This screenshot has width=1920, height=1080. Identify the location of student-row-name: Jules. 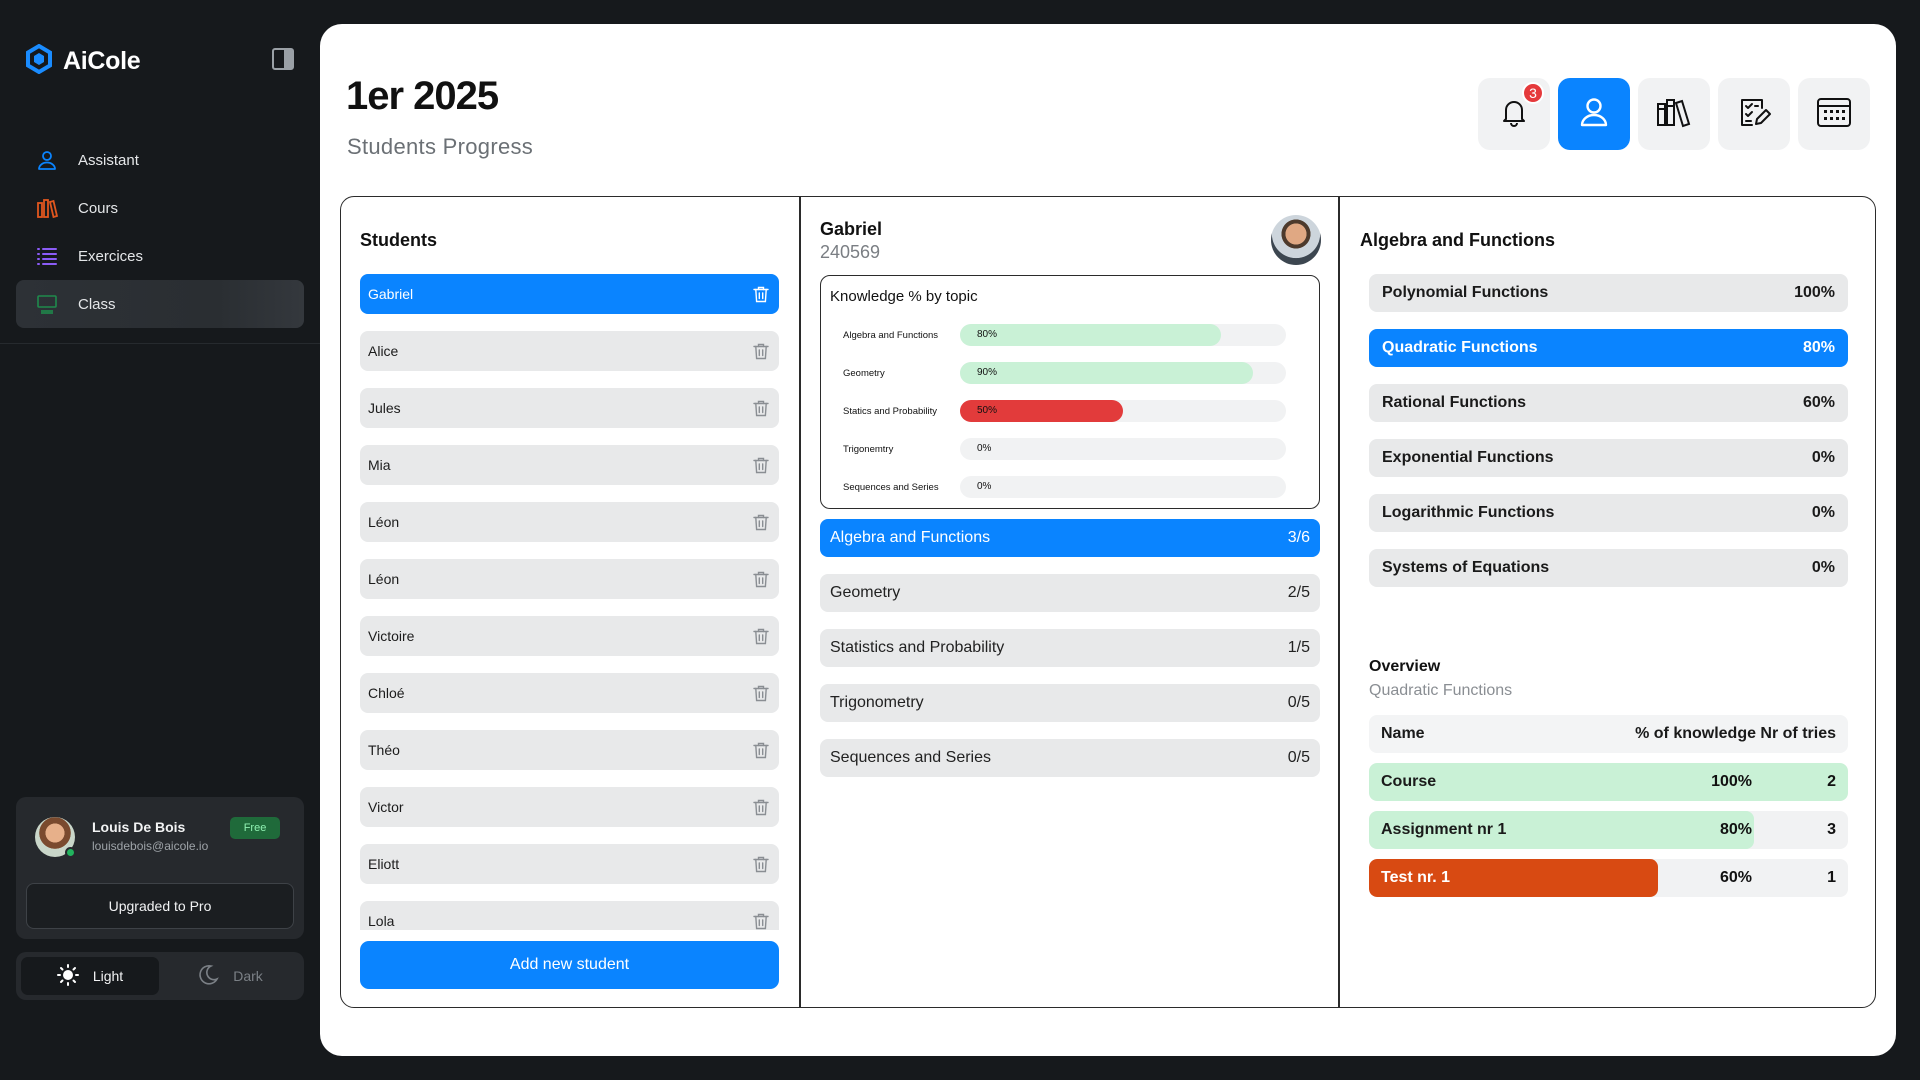
(384, 408).